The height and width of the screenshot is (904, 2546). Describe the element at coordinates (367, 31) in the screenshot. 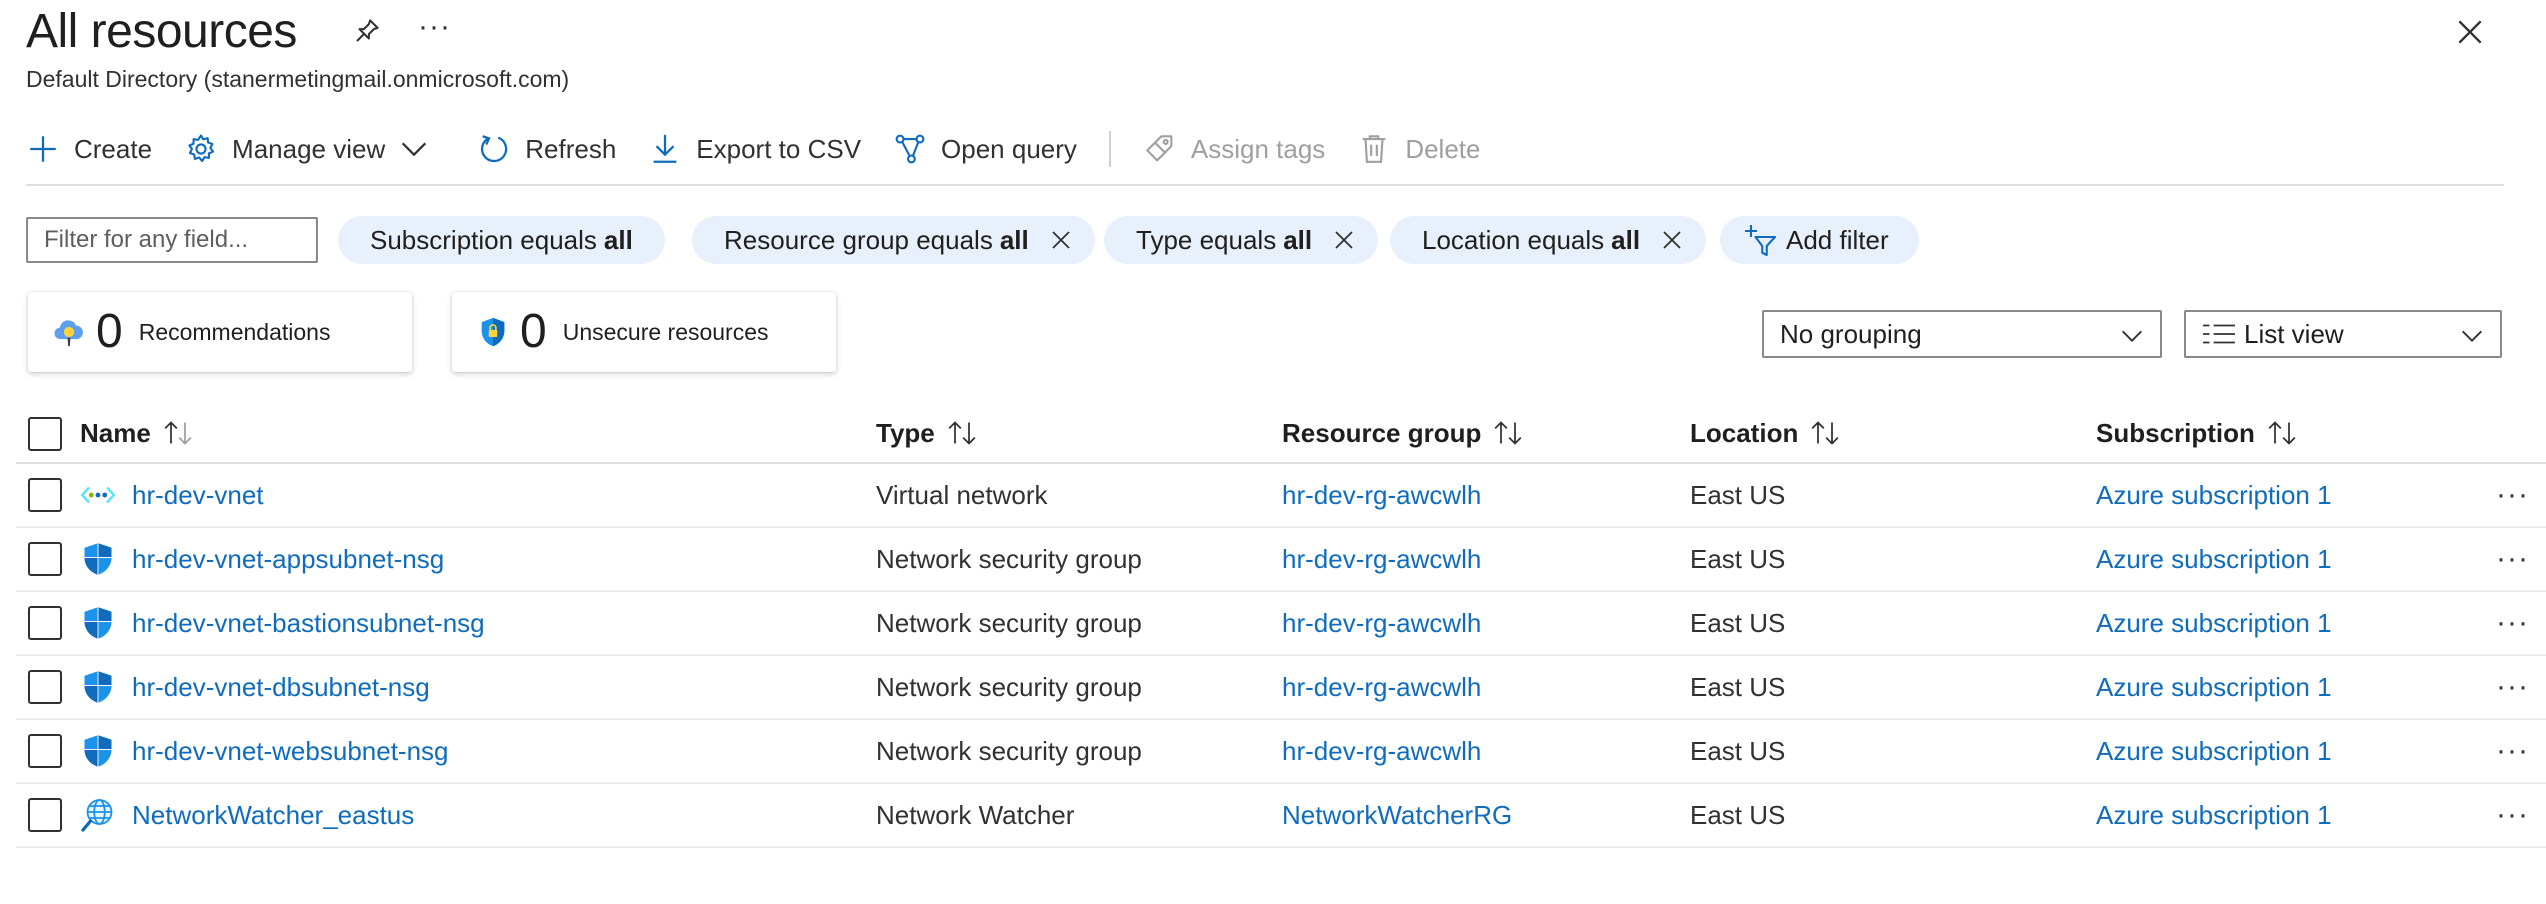

I see `pin-icon` at that location.